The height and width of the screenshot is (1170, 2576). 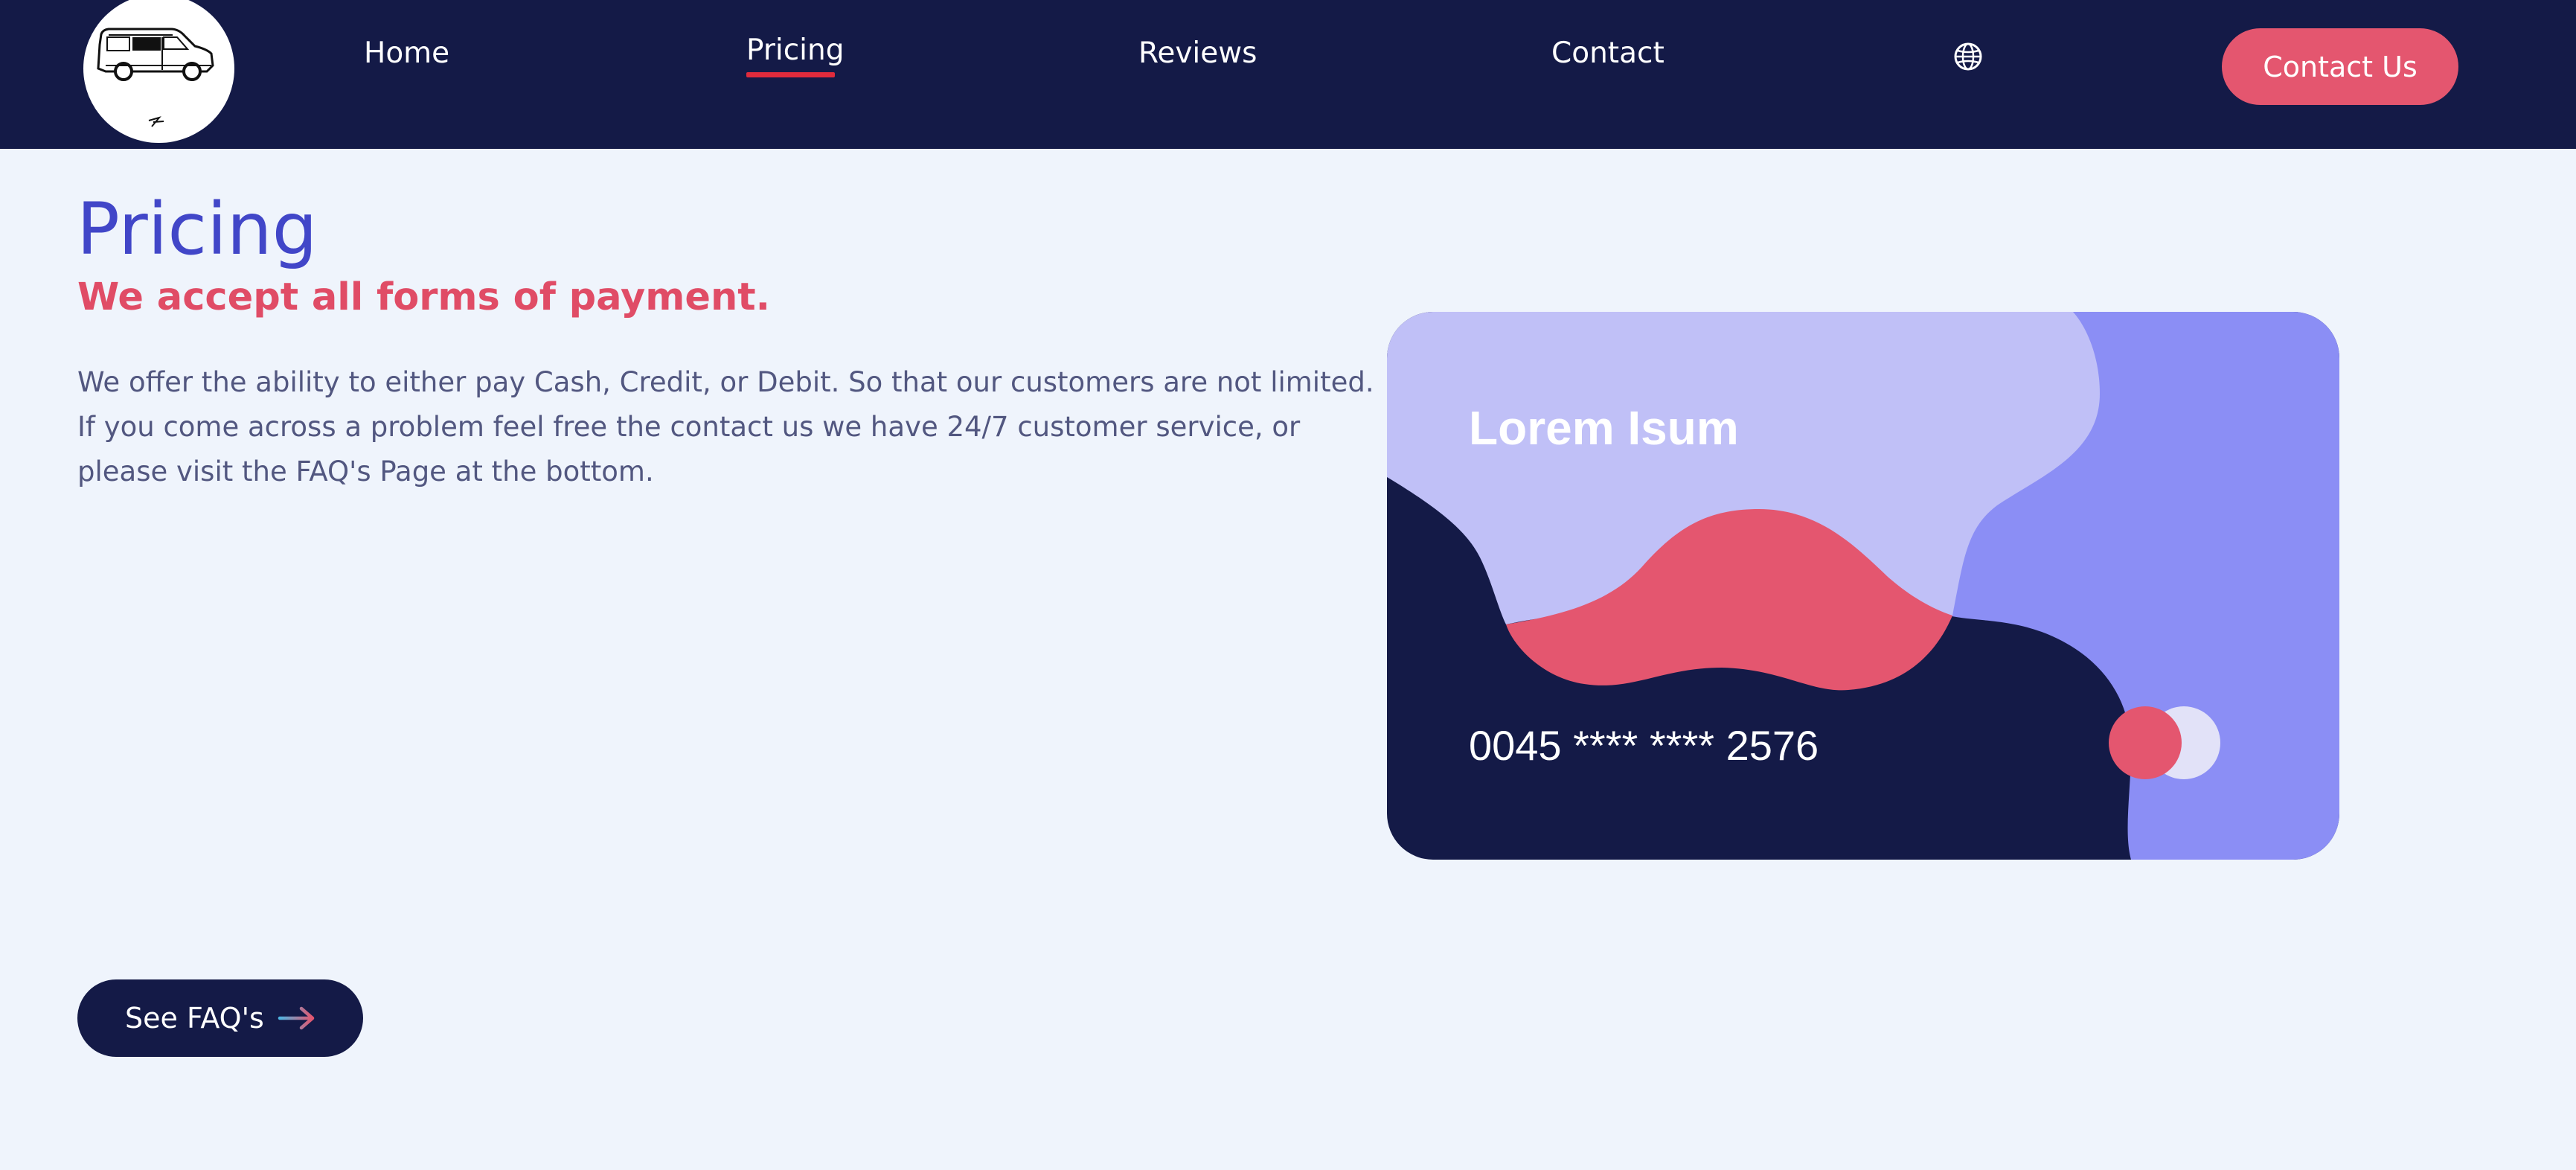 What do you see at coordinates (2340, 66) in the screenshot?
I see `contact-us-button: Contact Us` at bounding box center [2340, 66].